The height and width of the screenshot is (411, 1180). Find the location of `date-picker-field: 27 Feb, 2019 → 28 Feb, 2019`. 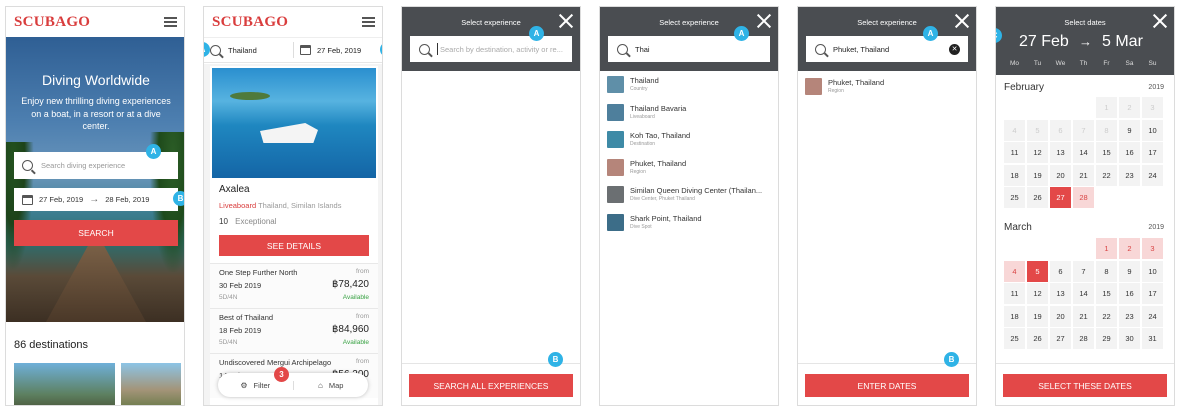

date-picker-field: 27 Feb, 2019 → 28 Feb, 2019 is located at coordinates (96, 199).